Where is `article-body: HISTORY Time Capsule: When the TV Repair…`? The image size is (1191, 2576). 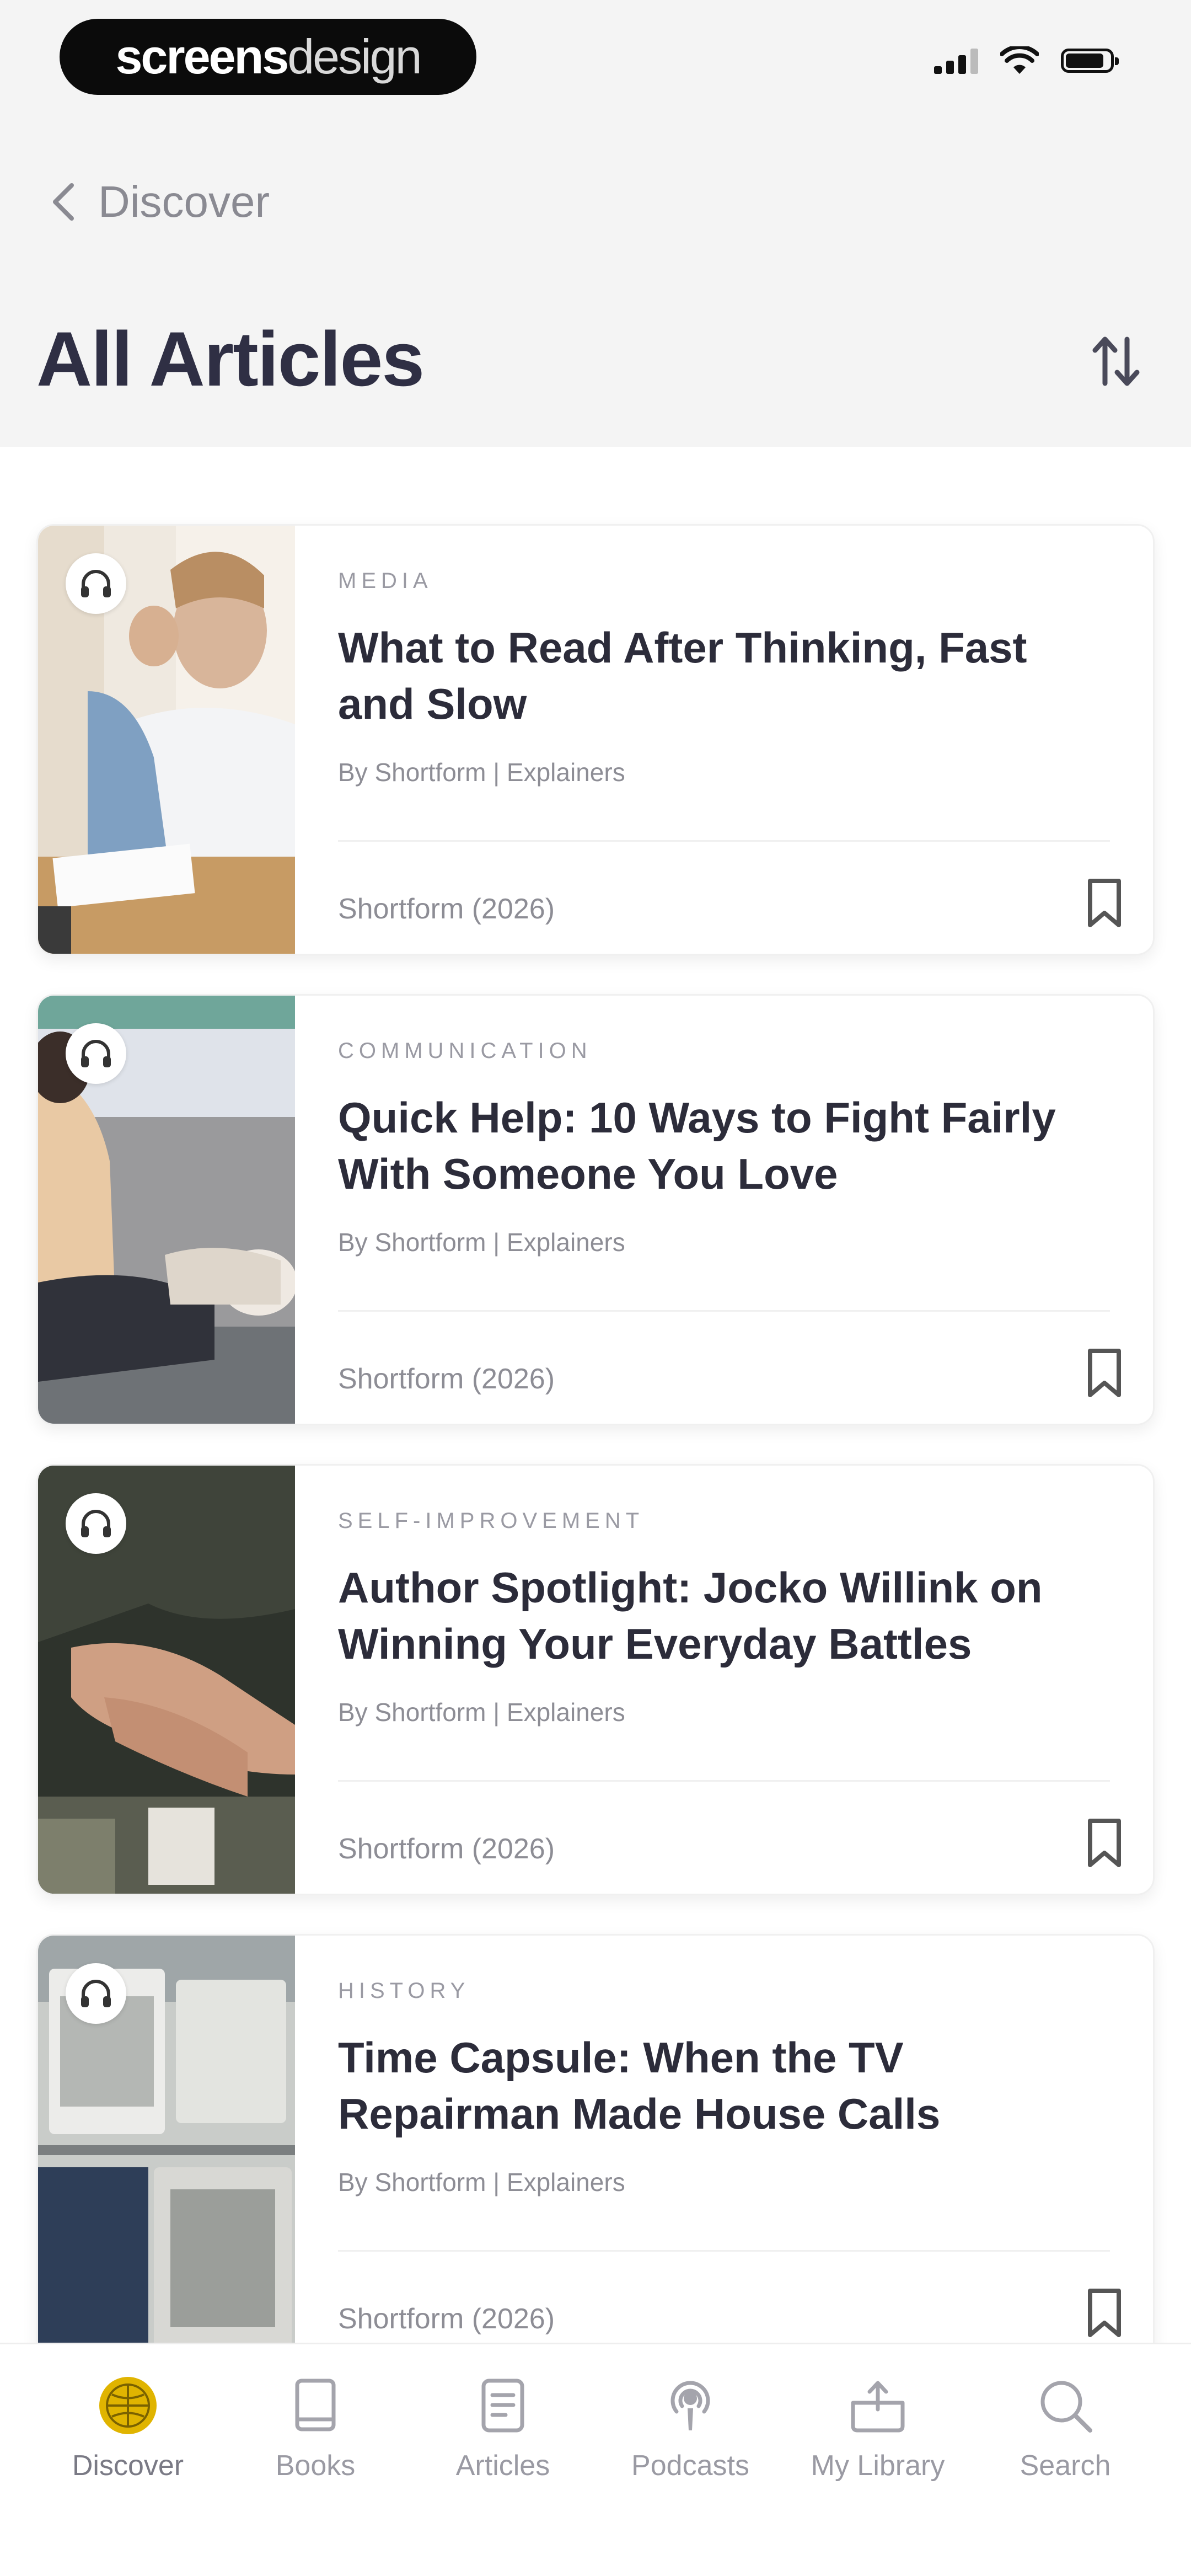
article-body: HISTORY Time Capsule: When the TV Repair… is located at coordinates (732, 2150).